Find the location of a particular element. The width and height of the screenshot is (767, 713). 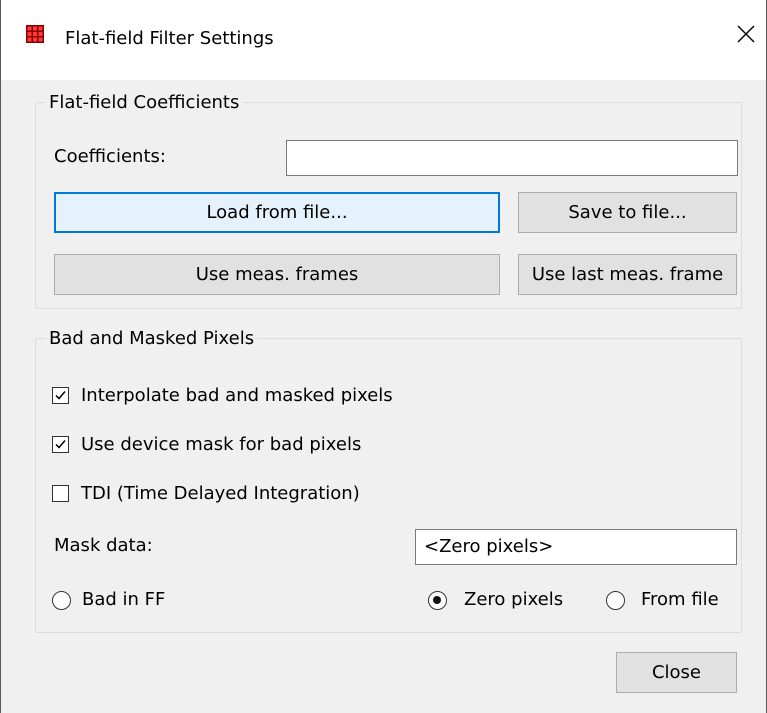

interpolate-label: Interpolate bad and masked pixels is located at coordinates (237, 395).